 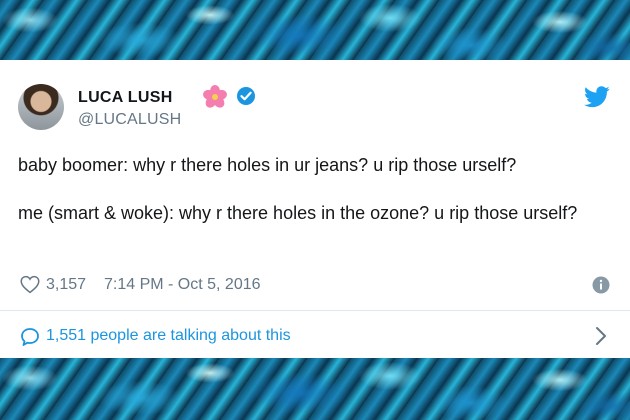 I want to click on twitter-bird-icon, so click(x=597, y=97).